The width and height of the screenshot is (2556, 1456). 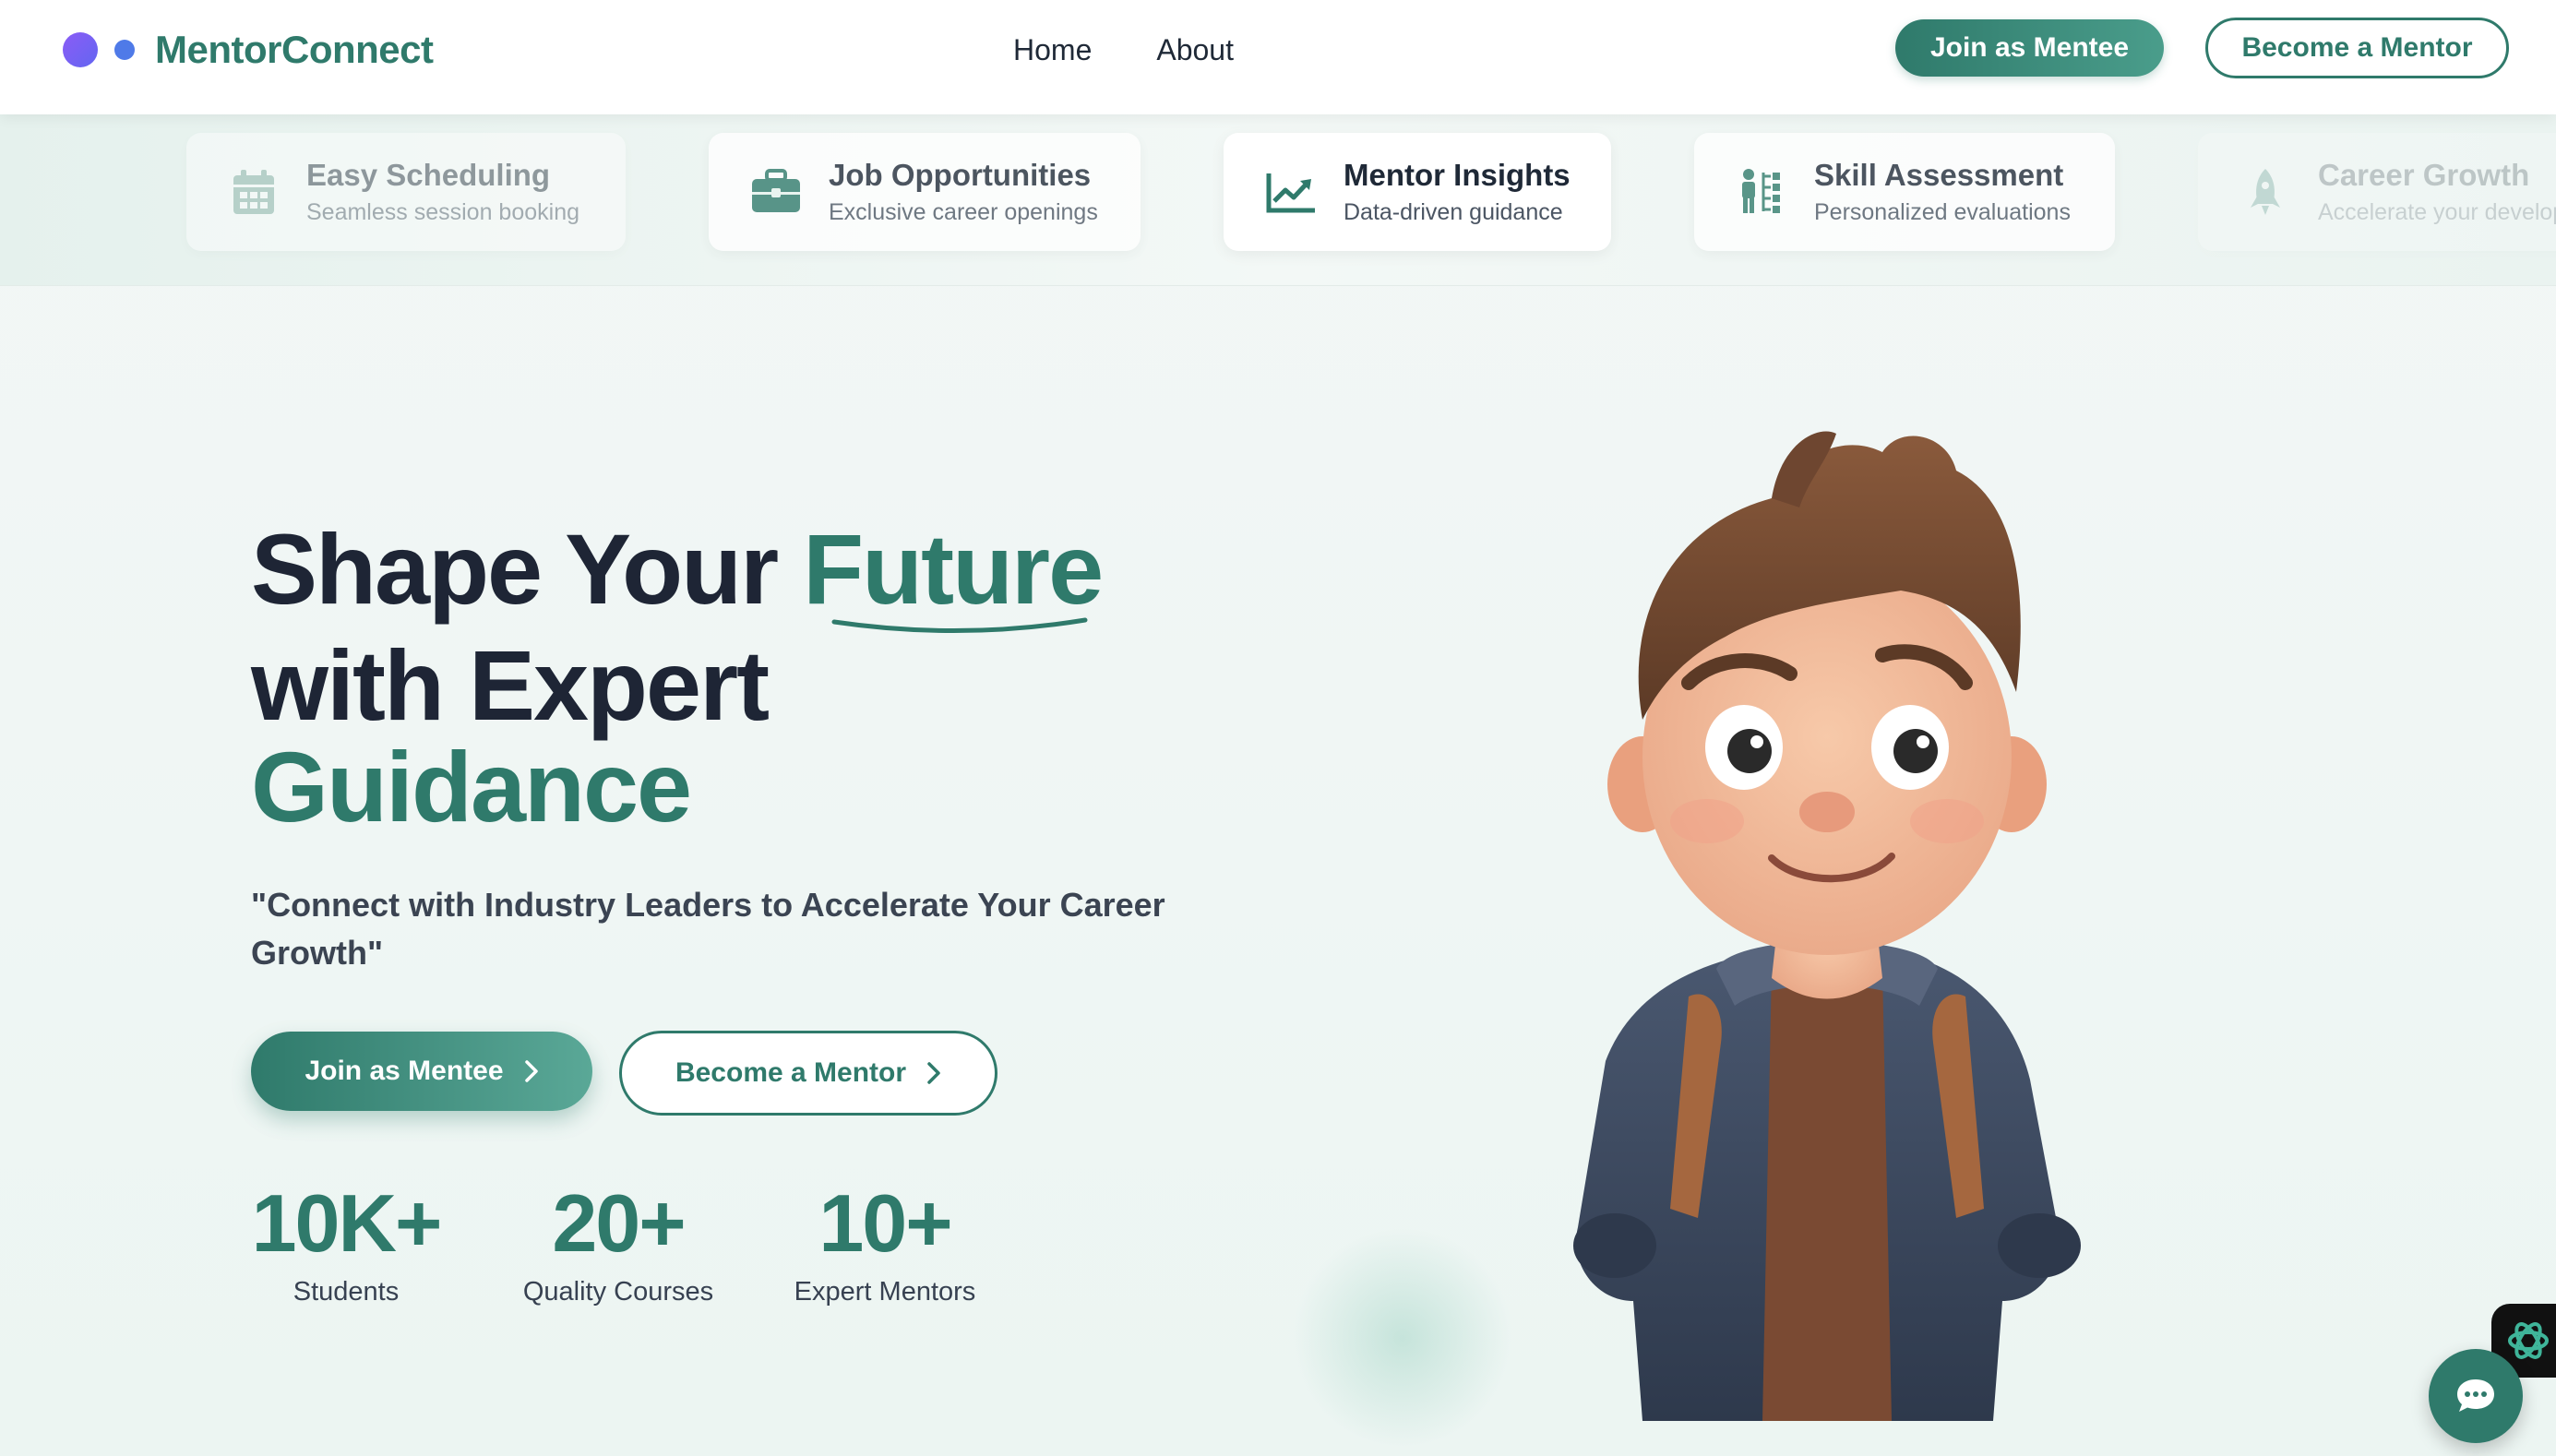 I want to click on feature-subtitle: Accelerate your development, so click(x=2437, y=212).